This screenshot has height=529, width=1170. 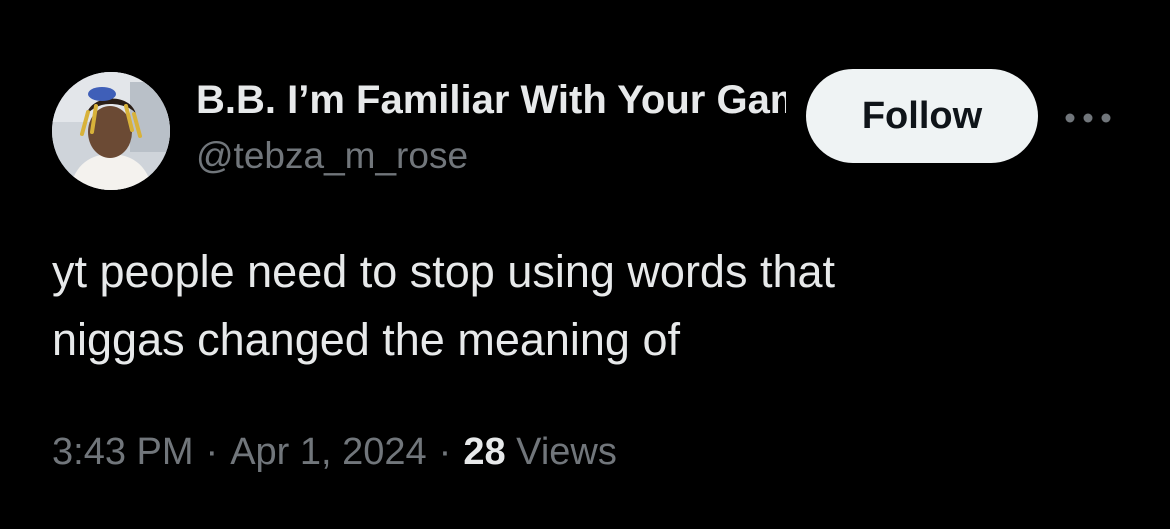 What do you see at coordinates (484, 452) in the screenshot?
I see `views-count: 28` at bounding box center [484, 452].